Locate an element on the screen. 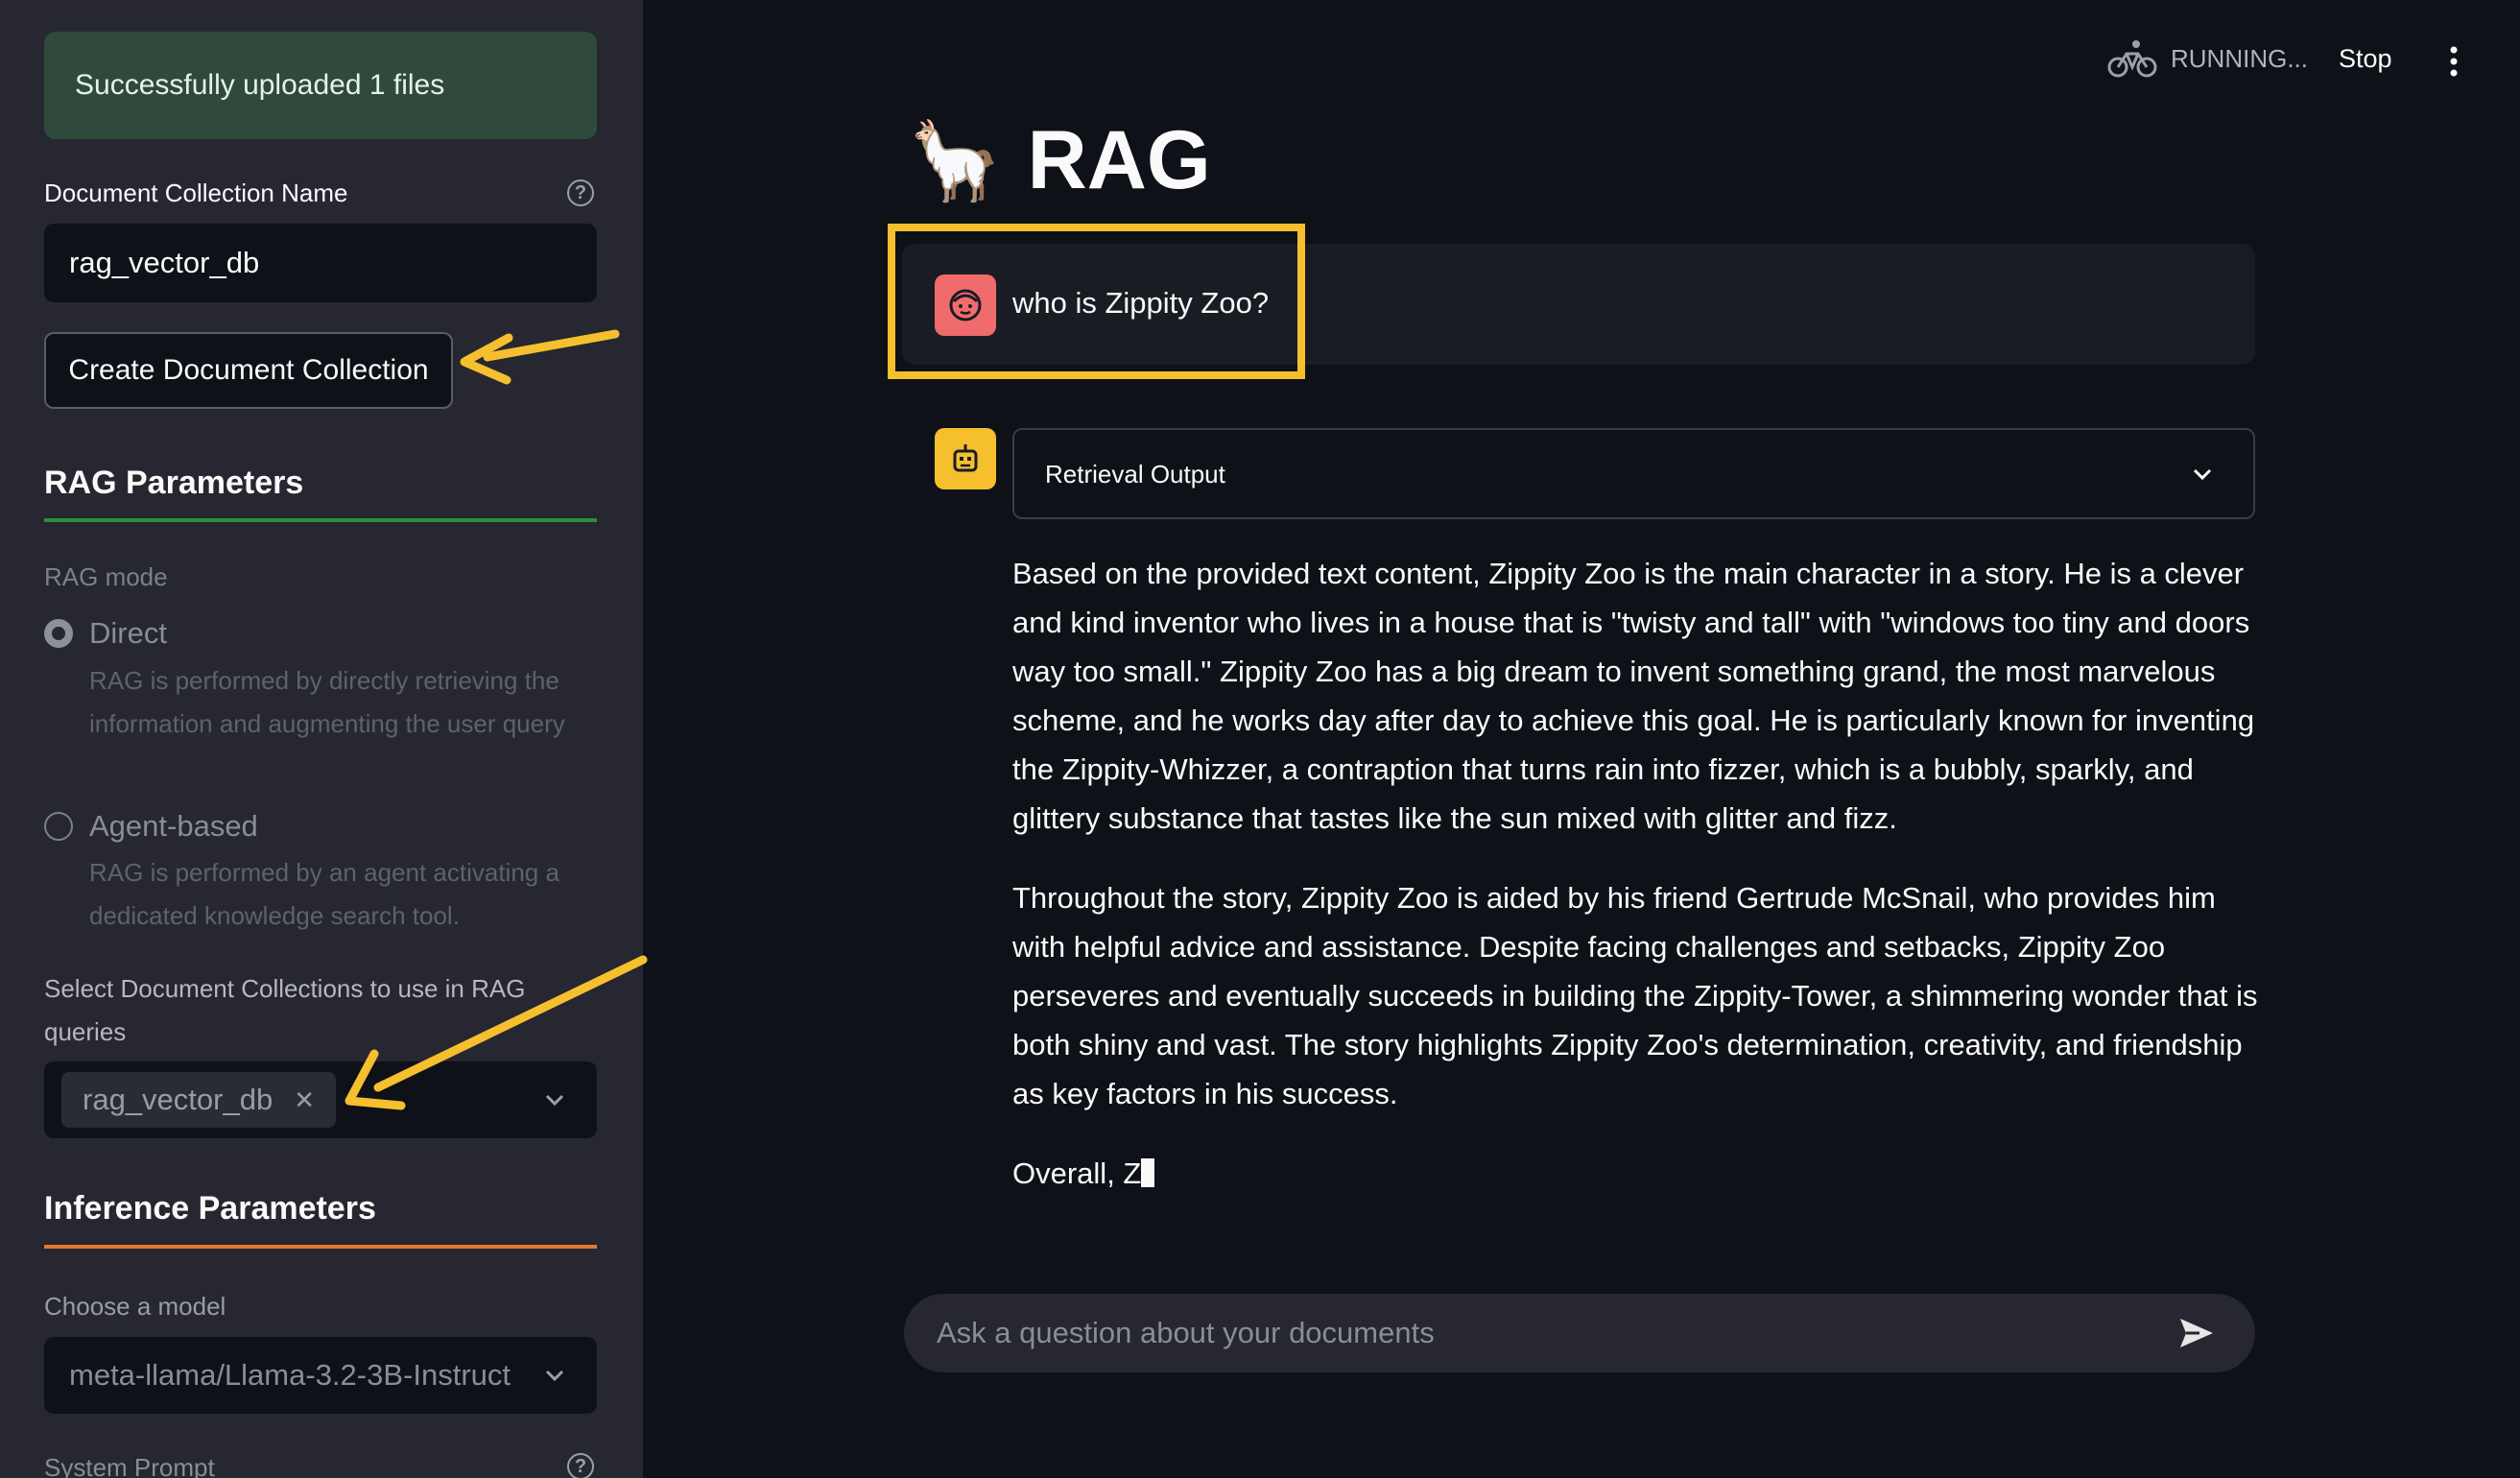 The image size is (2520, 1478). bot-avatar-icon is located at coordinates (966, 458).